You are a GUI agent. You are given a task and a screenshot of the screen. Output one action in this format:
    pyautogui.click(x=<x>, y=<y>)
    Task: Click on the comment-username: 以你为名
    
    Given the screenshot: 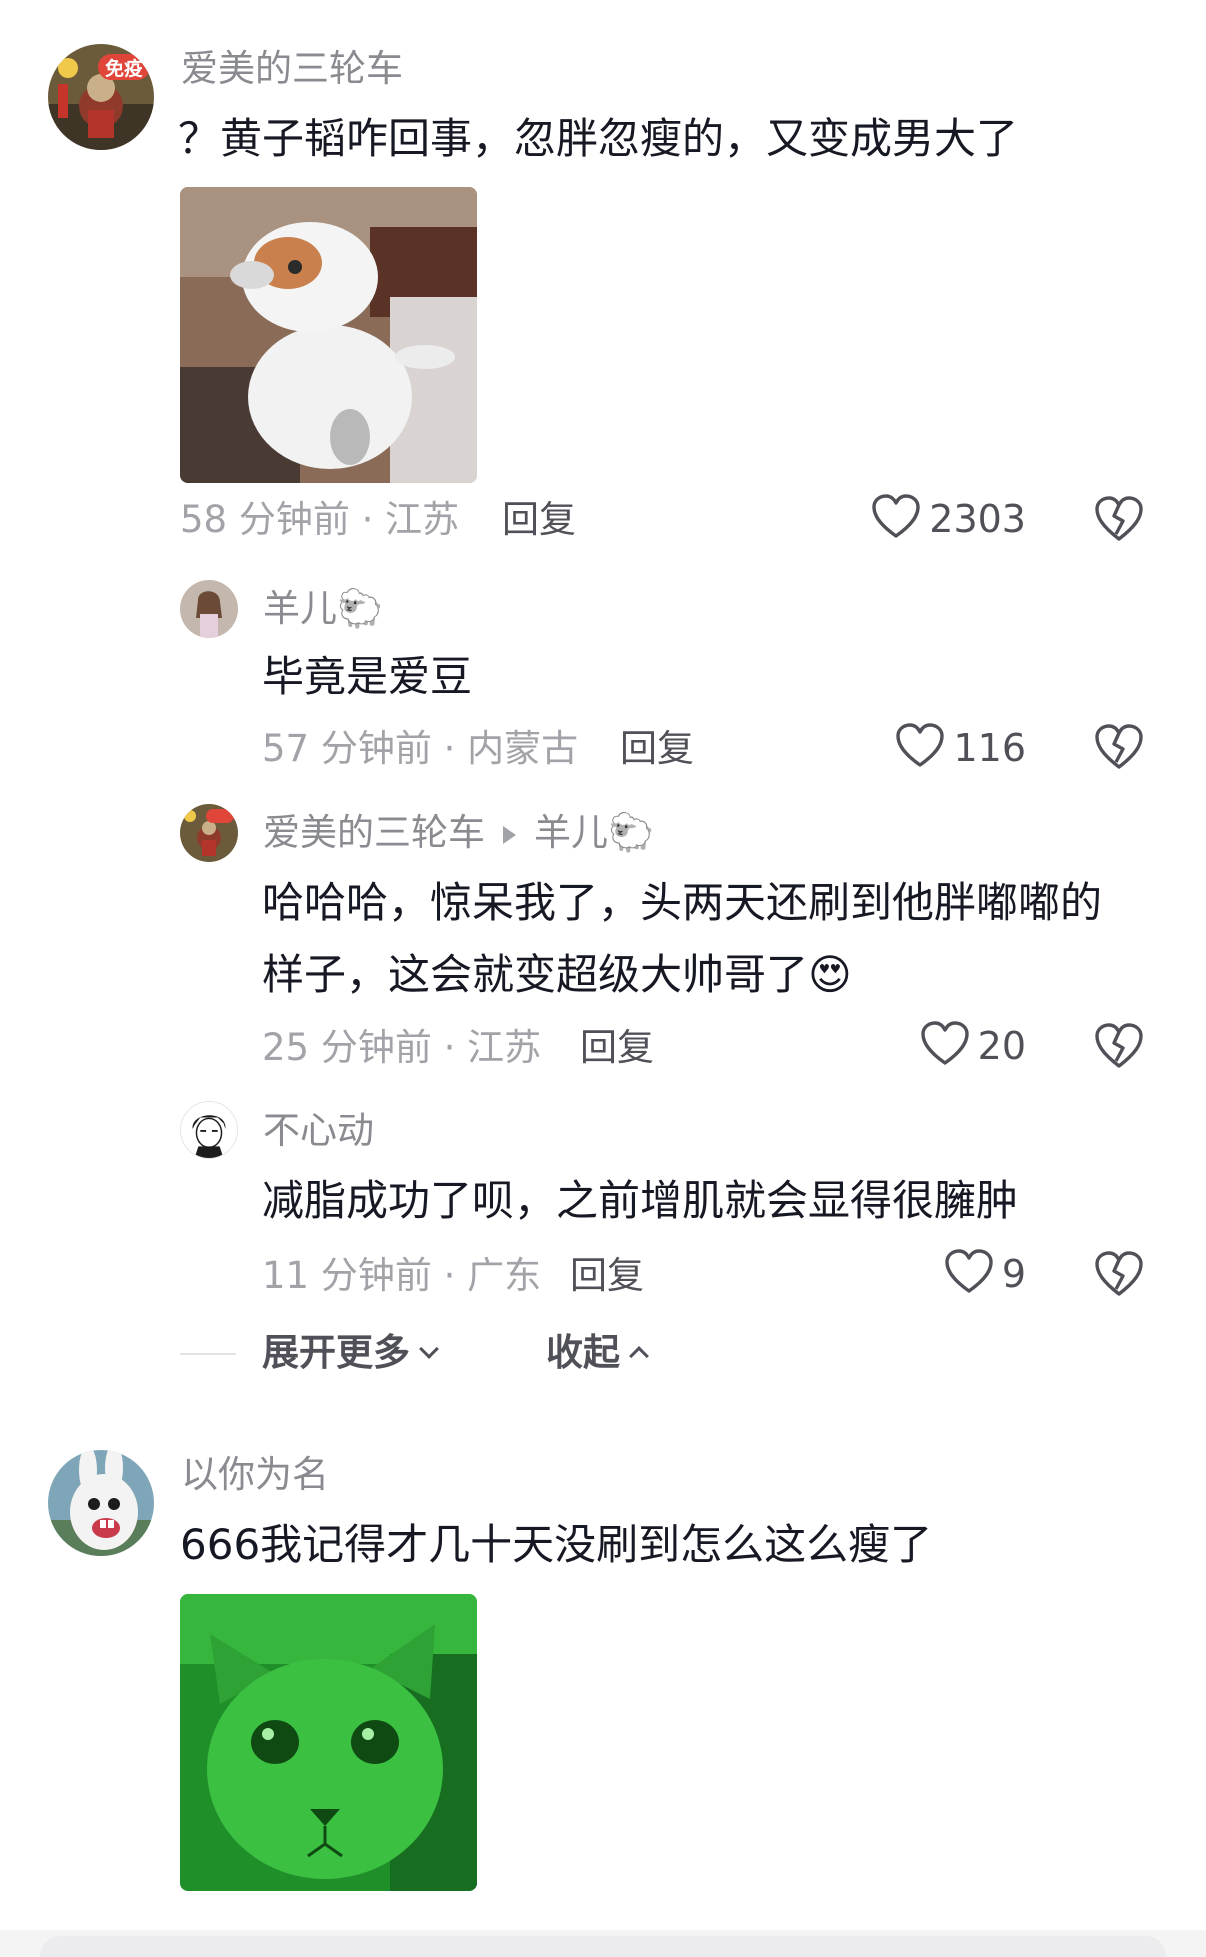 What is the action you would take?
    pyautogui.click(x=255, y=1474)
    